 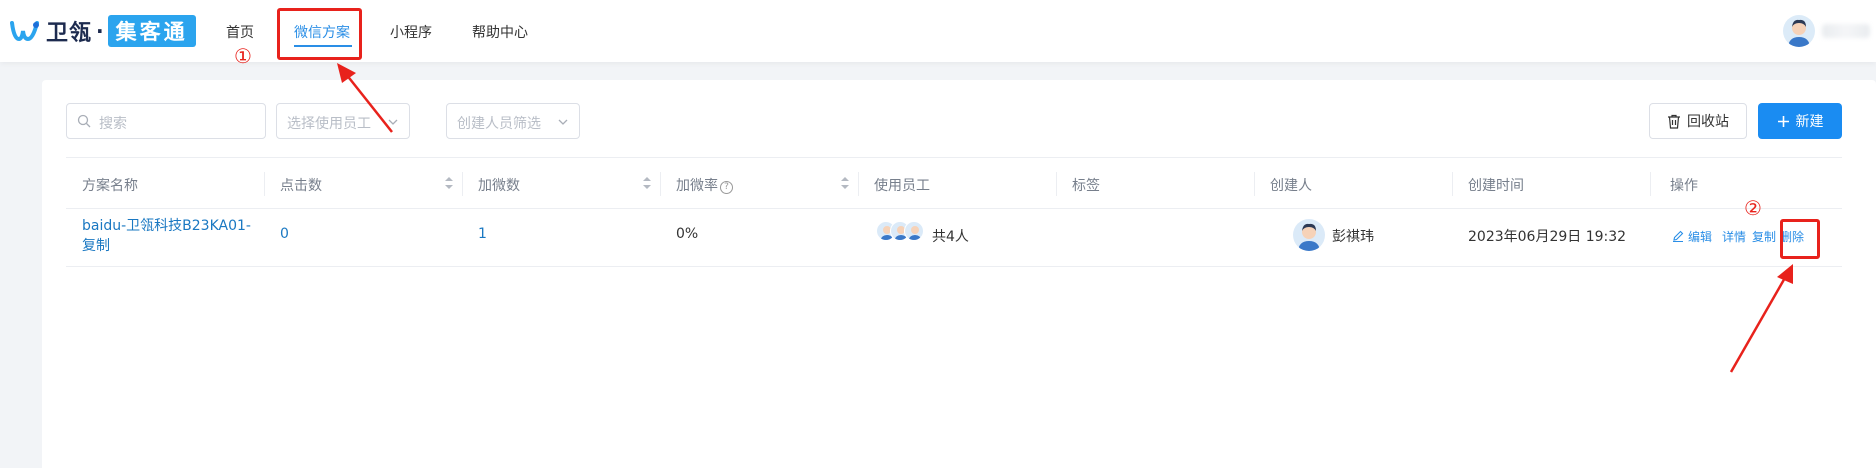 I want to click on arrow-to-nav, so click(x=369, y=103).